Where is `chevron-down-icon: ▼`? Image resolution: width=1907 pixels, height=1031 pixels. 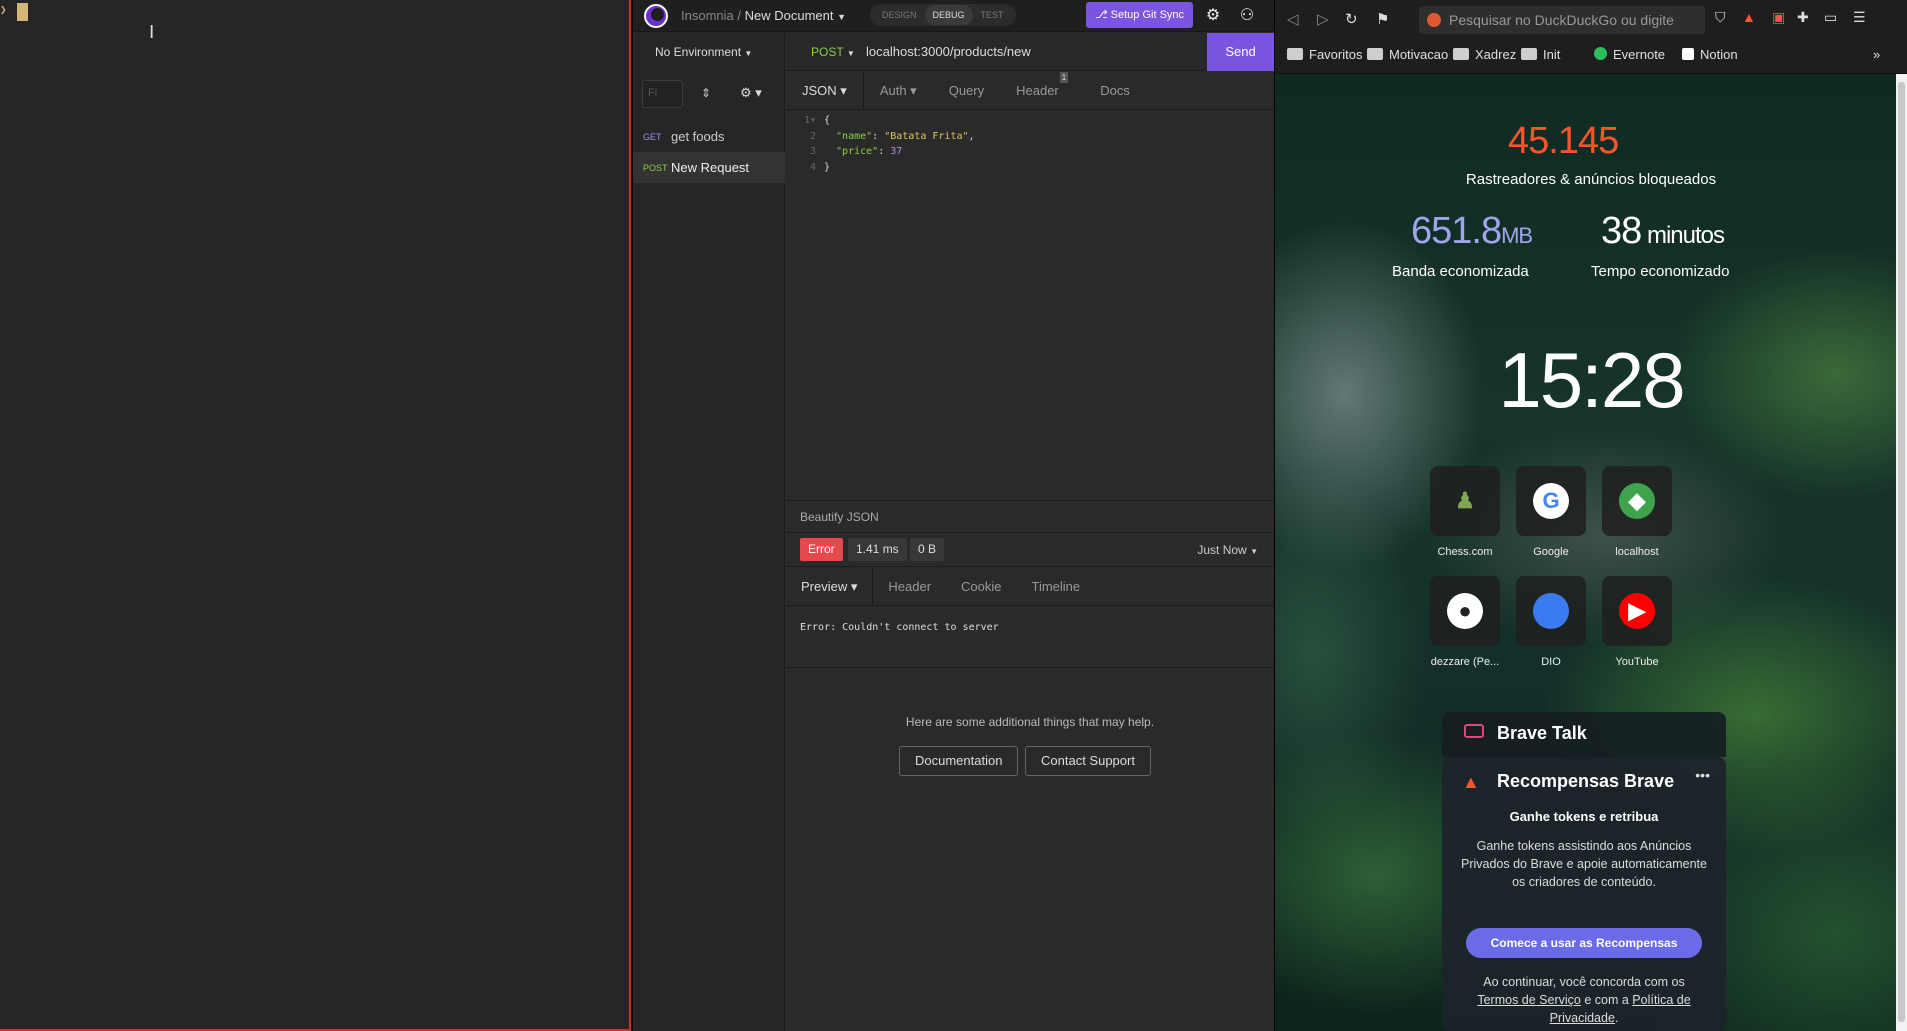
chevron-down-icon: ▼ is located at coordinates (841, 17).